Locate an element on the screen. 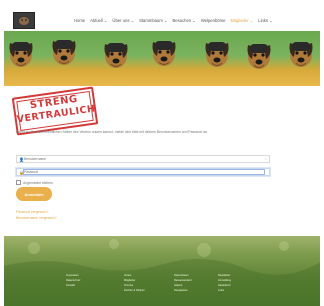 The width and height of the screenshot is (324, 306). footer-col-1: Impressum Datenschutz Kontakt is located at coordinates (73, 280).